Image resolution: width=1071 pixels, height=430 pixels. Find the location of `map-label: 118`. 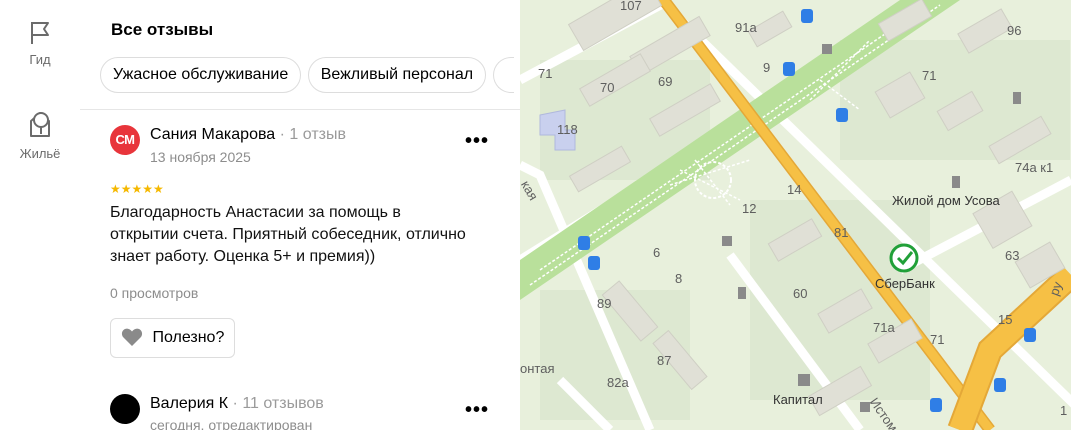

map-label: 118 is located at coordinates (567, 129).